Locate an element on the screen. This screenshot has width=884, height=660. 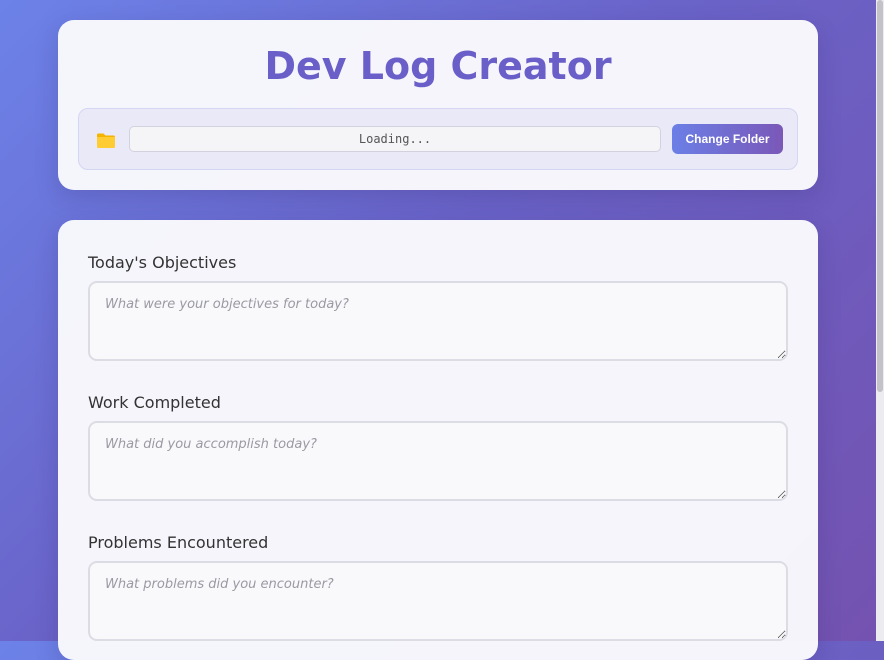
problems-input is located at coordinates (438, 601).